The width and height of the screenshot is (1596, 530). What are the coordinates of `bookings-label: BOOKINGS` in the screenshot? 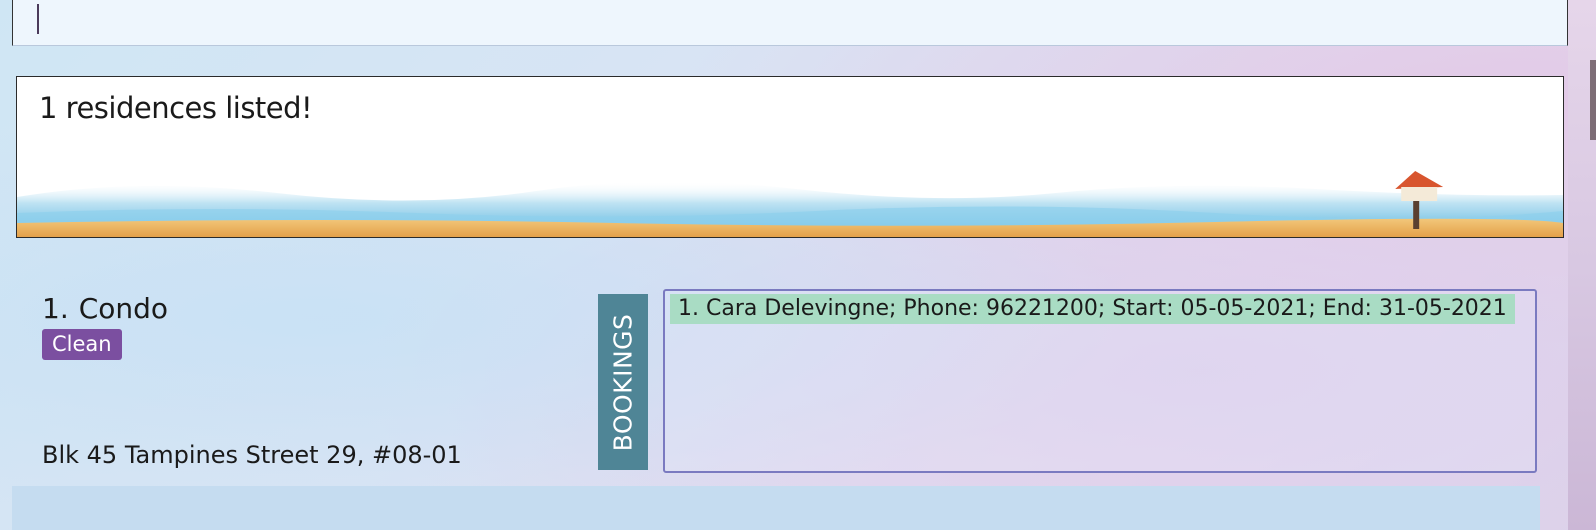 It's located at (623, 382).